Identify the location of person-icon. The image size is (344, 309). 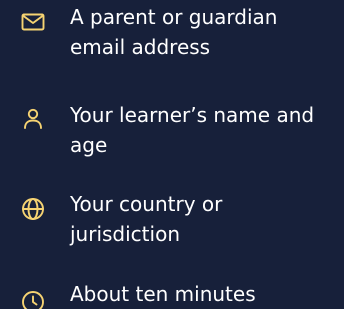
(33, 119).